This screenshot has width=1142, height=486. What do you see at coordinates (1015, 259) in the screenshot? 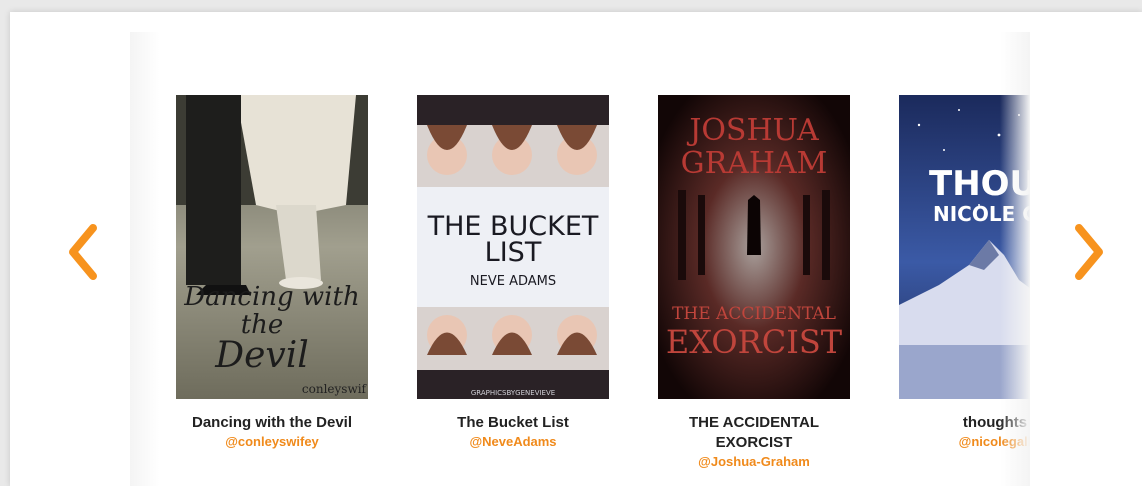
I see `carousel-fade-right` at bounding box center [1015, 259].